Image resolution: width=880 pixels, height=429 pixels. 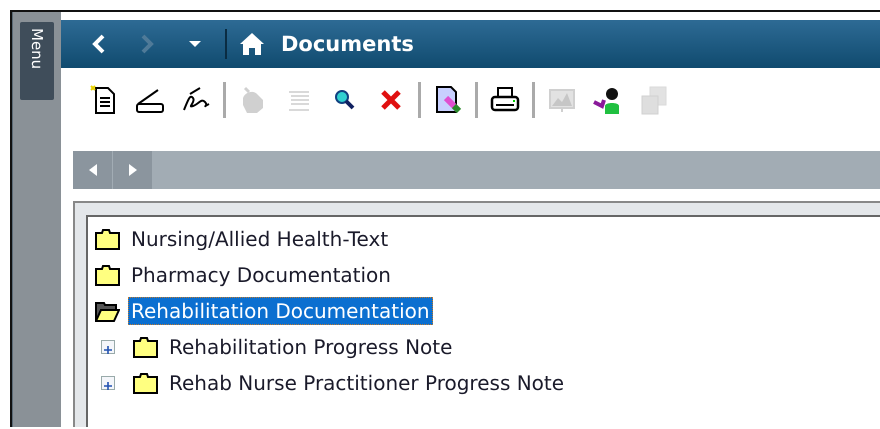 What do you see at coordinates (132, 170) in the screenshot?
I see `scroll-right-icon` at bounding box center [132, 170].